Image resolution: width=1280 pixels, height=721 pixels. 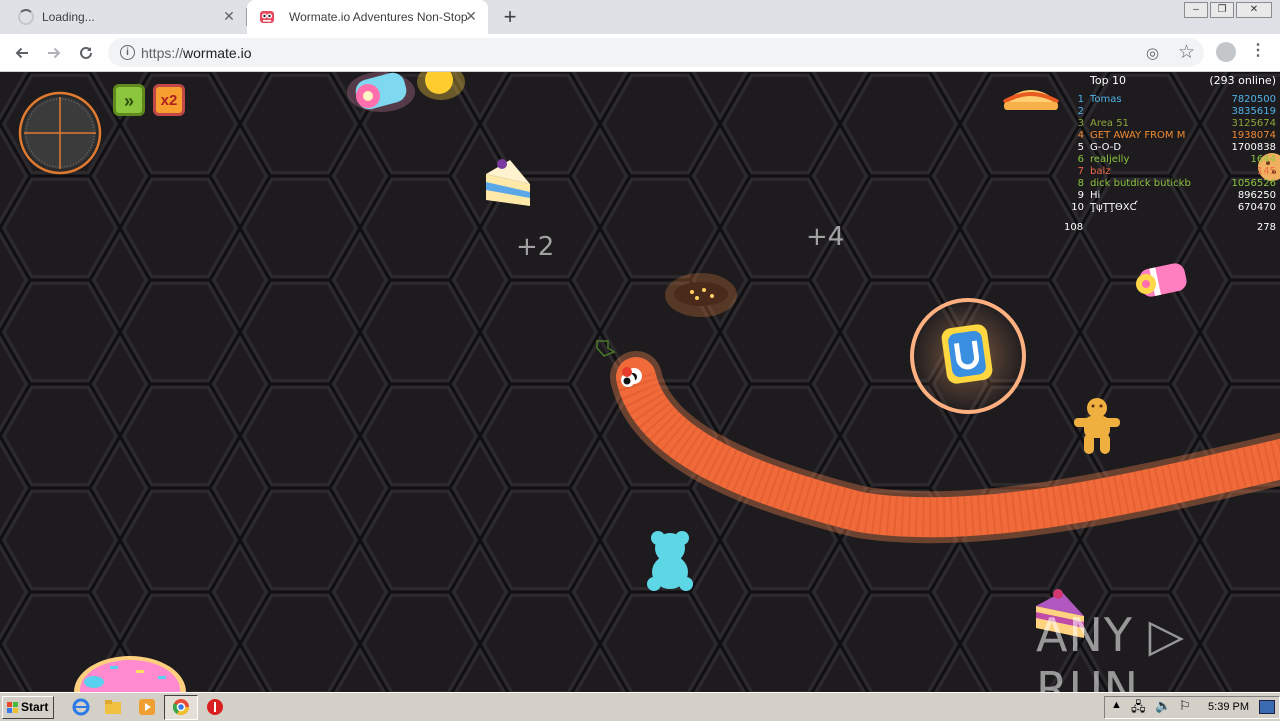 I want to click on system-tray: ▲ 🖧 🔈 ⚐ 5:39 PM, so click(x=1192, y=707).